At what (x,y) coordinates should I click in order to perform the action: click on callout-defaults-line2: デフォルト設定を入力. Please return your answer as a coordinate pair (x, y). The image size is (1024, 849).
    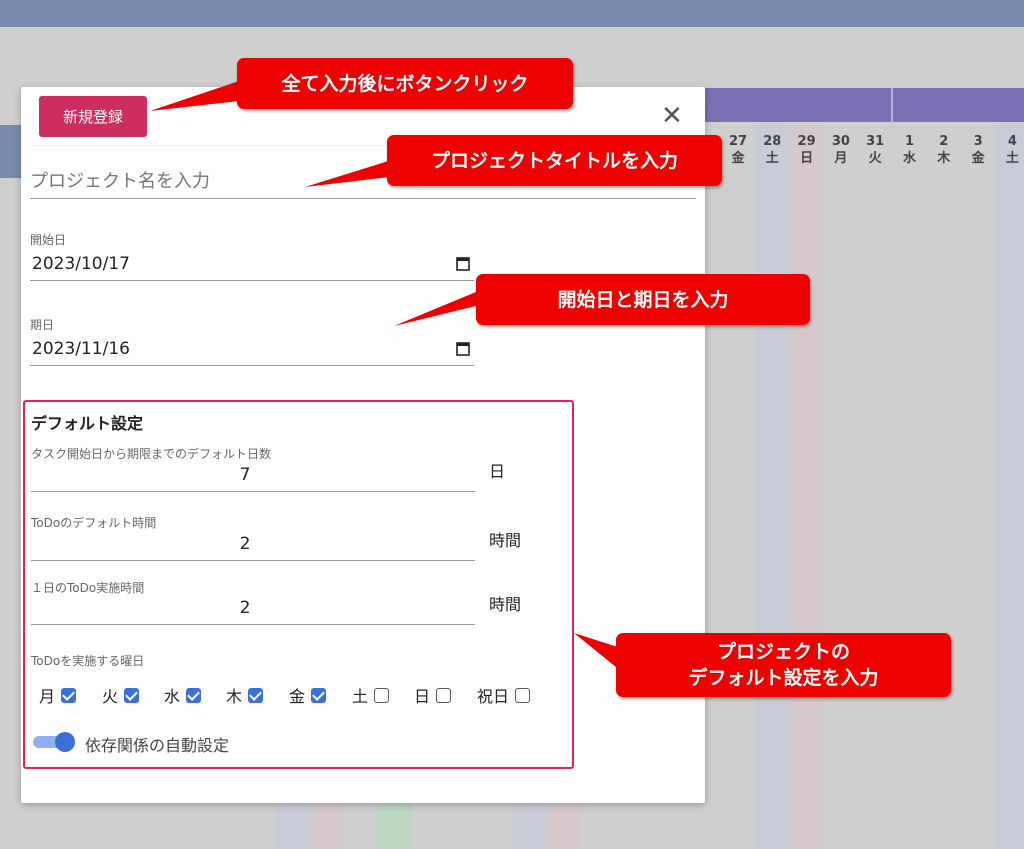
    Looking at the image, I should click on (783, 678).